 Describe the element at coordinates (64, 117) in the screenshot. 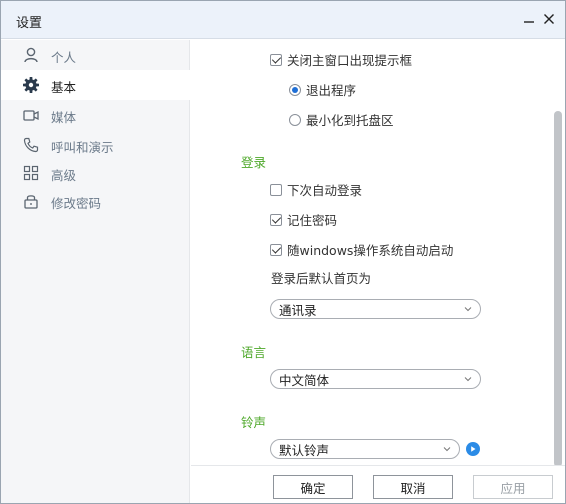

I see `sidebar-item-label: 媒体` at that location.